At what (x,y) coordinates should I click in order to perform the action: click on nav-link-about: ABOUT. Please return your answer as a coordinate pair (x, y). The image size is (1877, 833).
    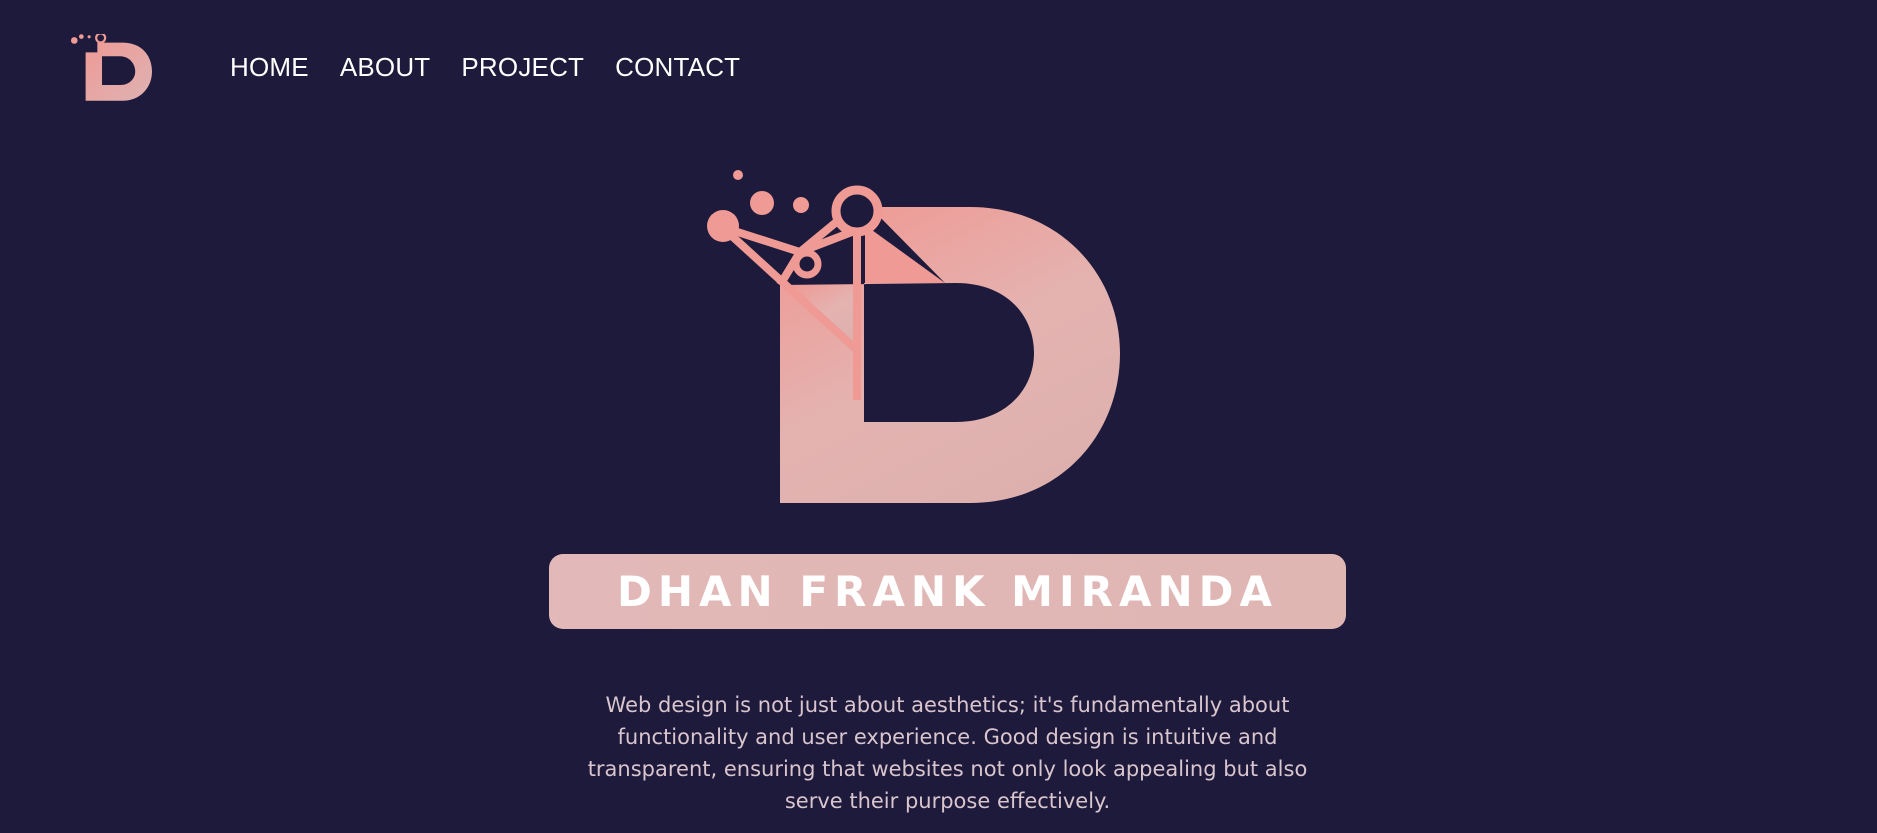
    Looking at the image, I should click on (385, 67).